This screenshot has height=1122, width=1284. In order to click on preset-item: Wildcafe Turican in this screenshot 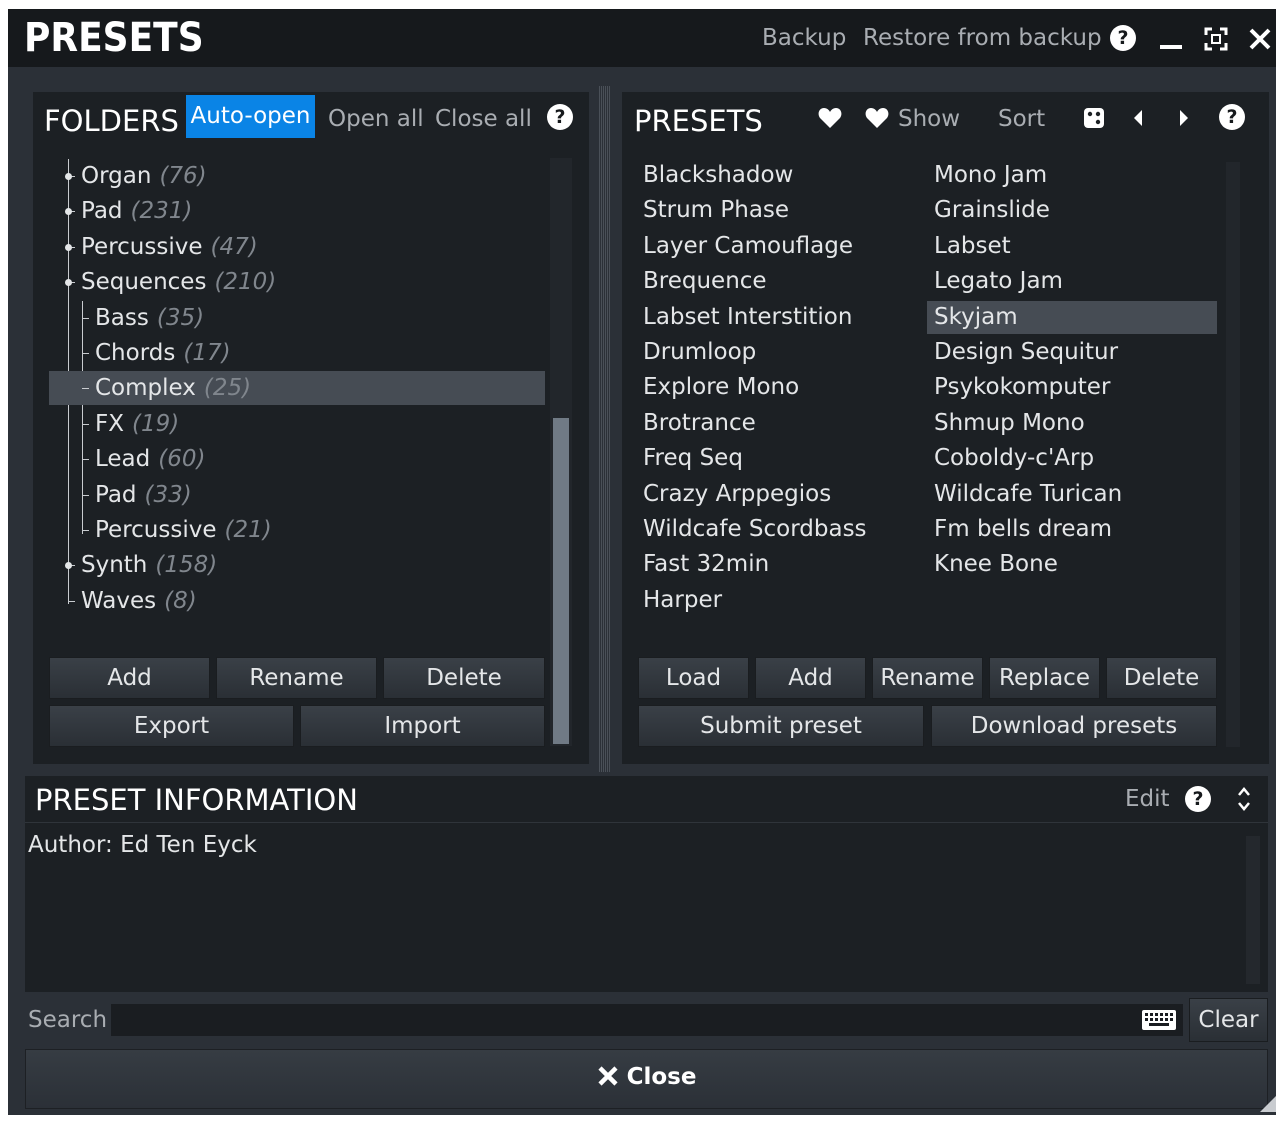, I will do `click(1072, 494)`.